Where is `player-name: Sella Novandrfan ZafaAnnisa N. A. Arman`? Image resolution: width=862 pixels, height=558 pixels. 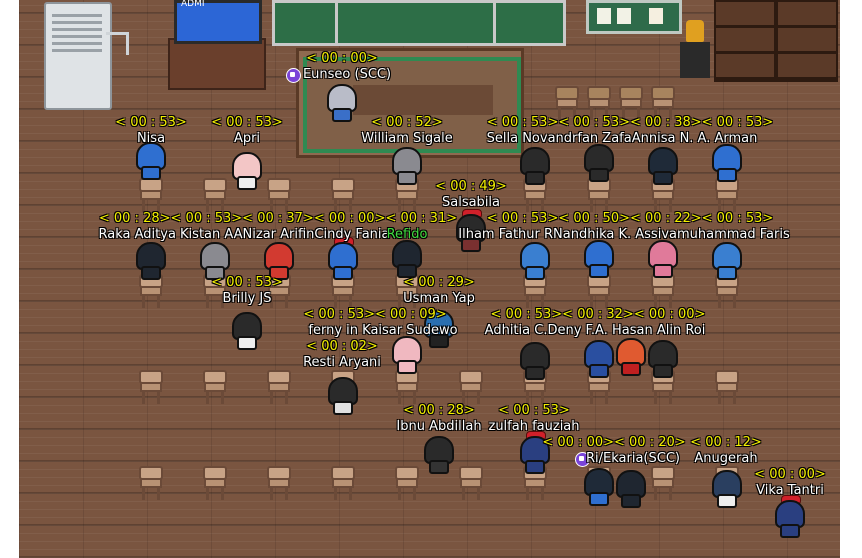
player-name: Sella Novandrfan ZafaAnnisa N. A. Arman is located at coordinates (622, 138).